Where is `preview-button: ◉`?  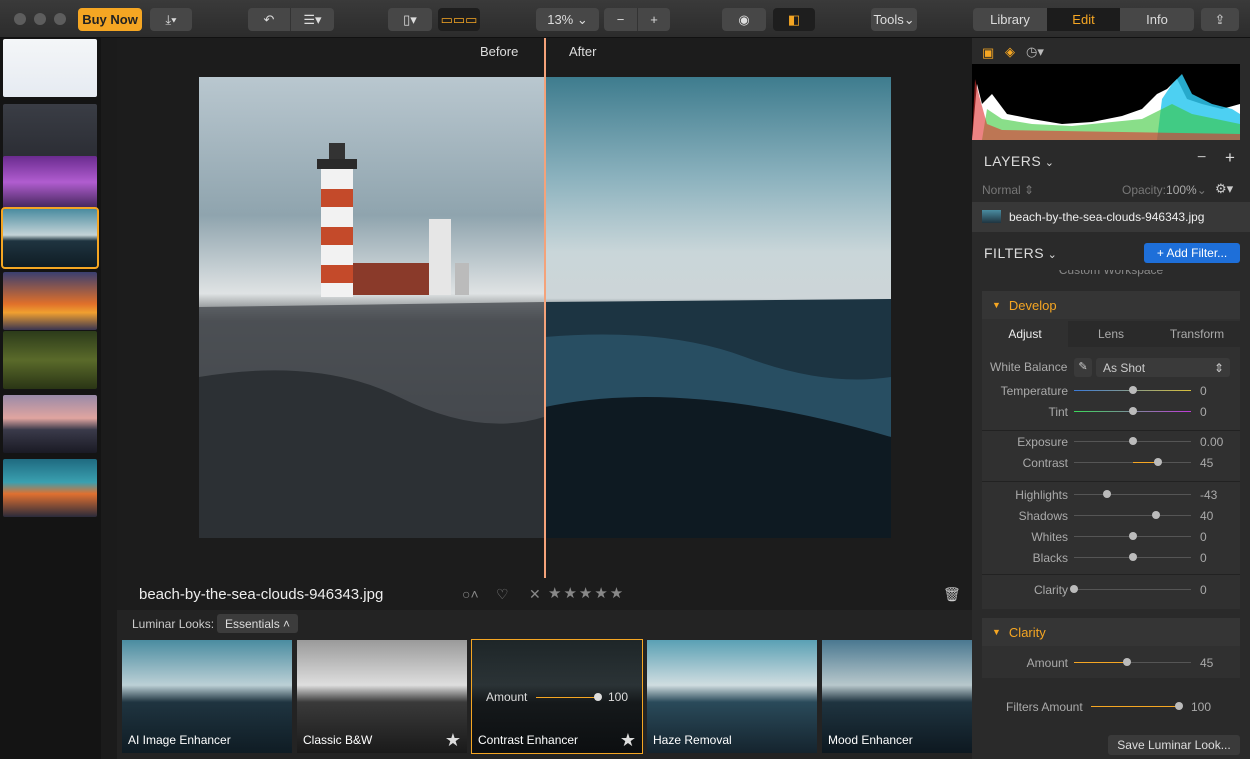 preview-button: ◉ is located at coordinates (744, 19).